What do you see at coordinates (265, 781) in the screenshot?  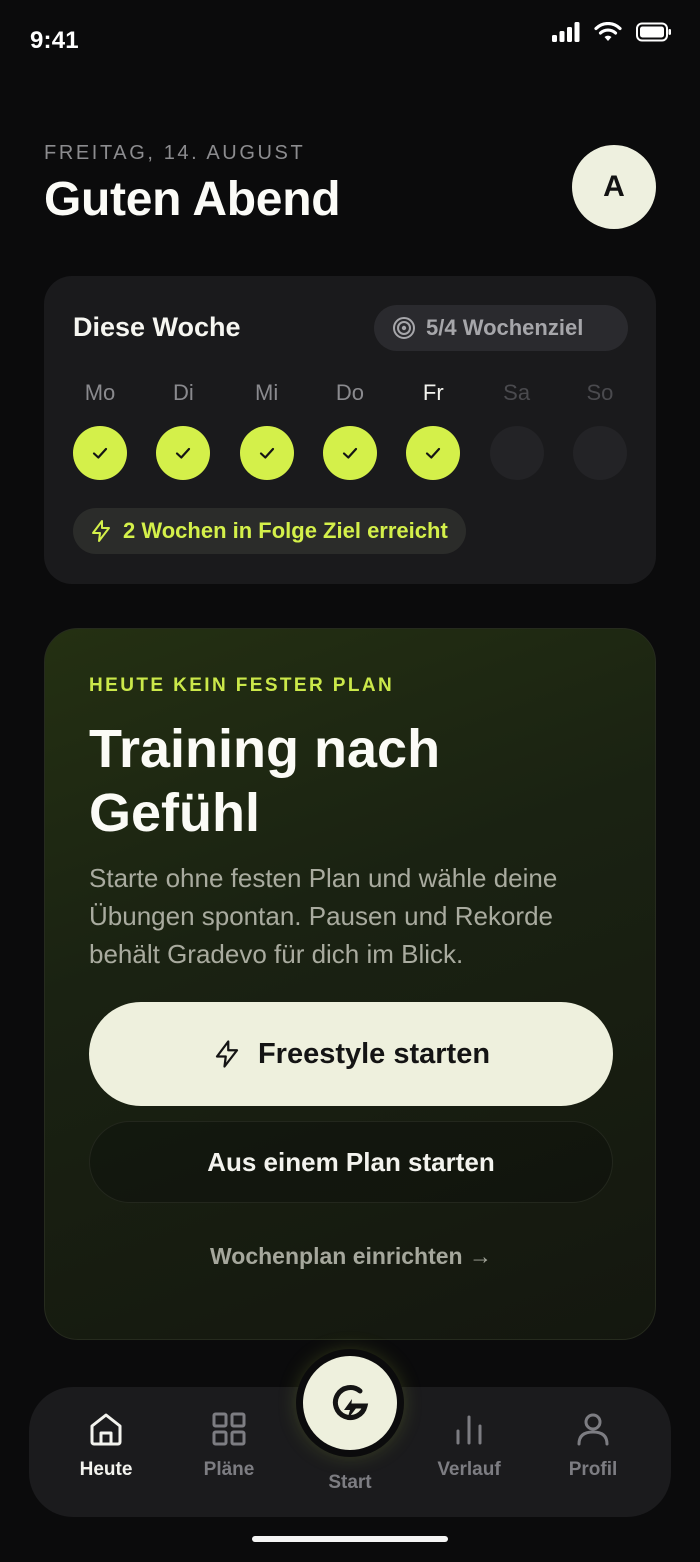 I see `hero-title: Training nach Gefühl` at bounding box center [265, 781].